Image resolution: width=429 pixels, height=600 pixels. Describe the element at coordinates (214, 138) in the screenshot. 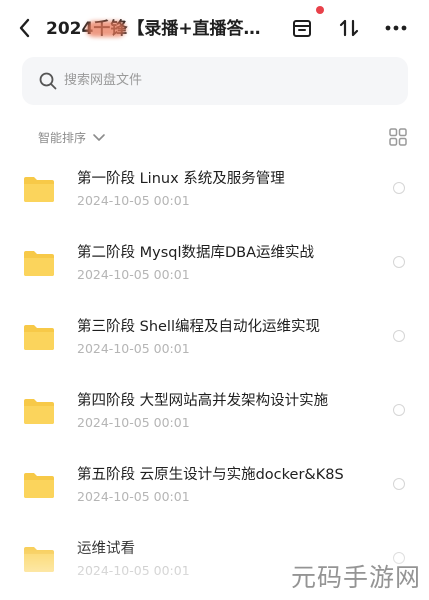

I see `sort-bar: 智能排序` at that location.